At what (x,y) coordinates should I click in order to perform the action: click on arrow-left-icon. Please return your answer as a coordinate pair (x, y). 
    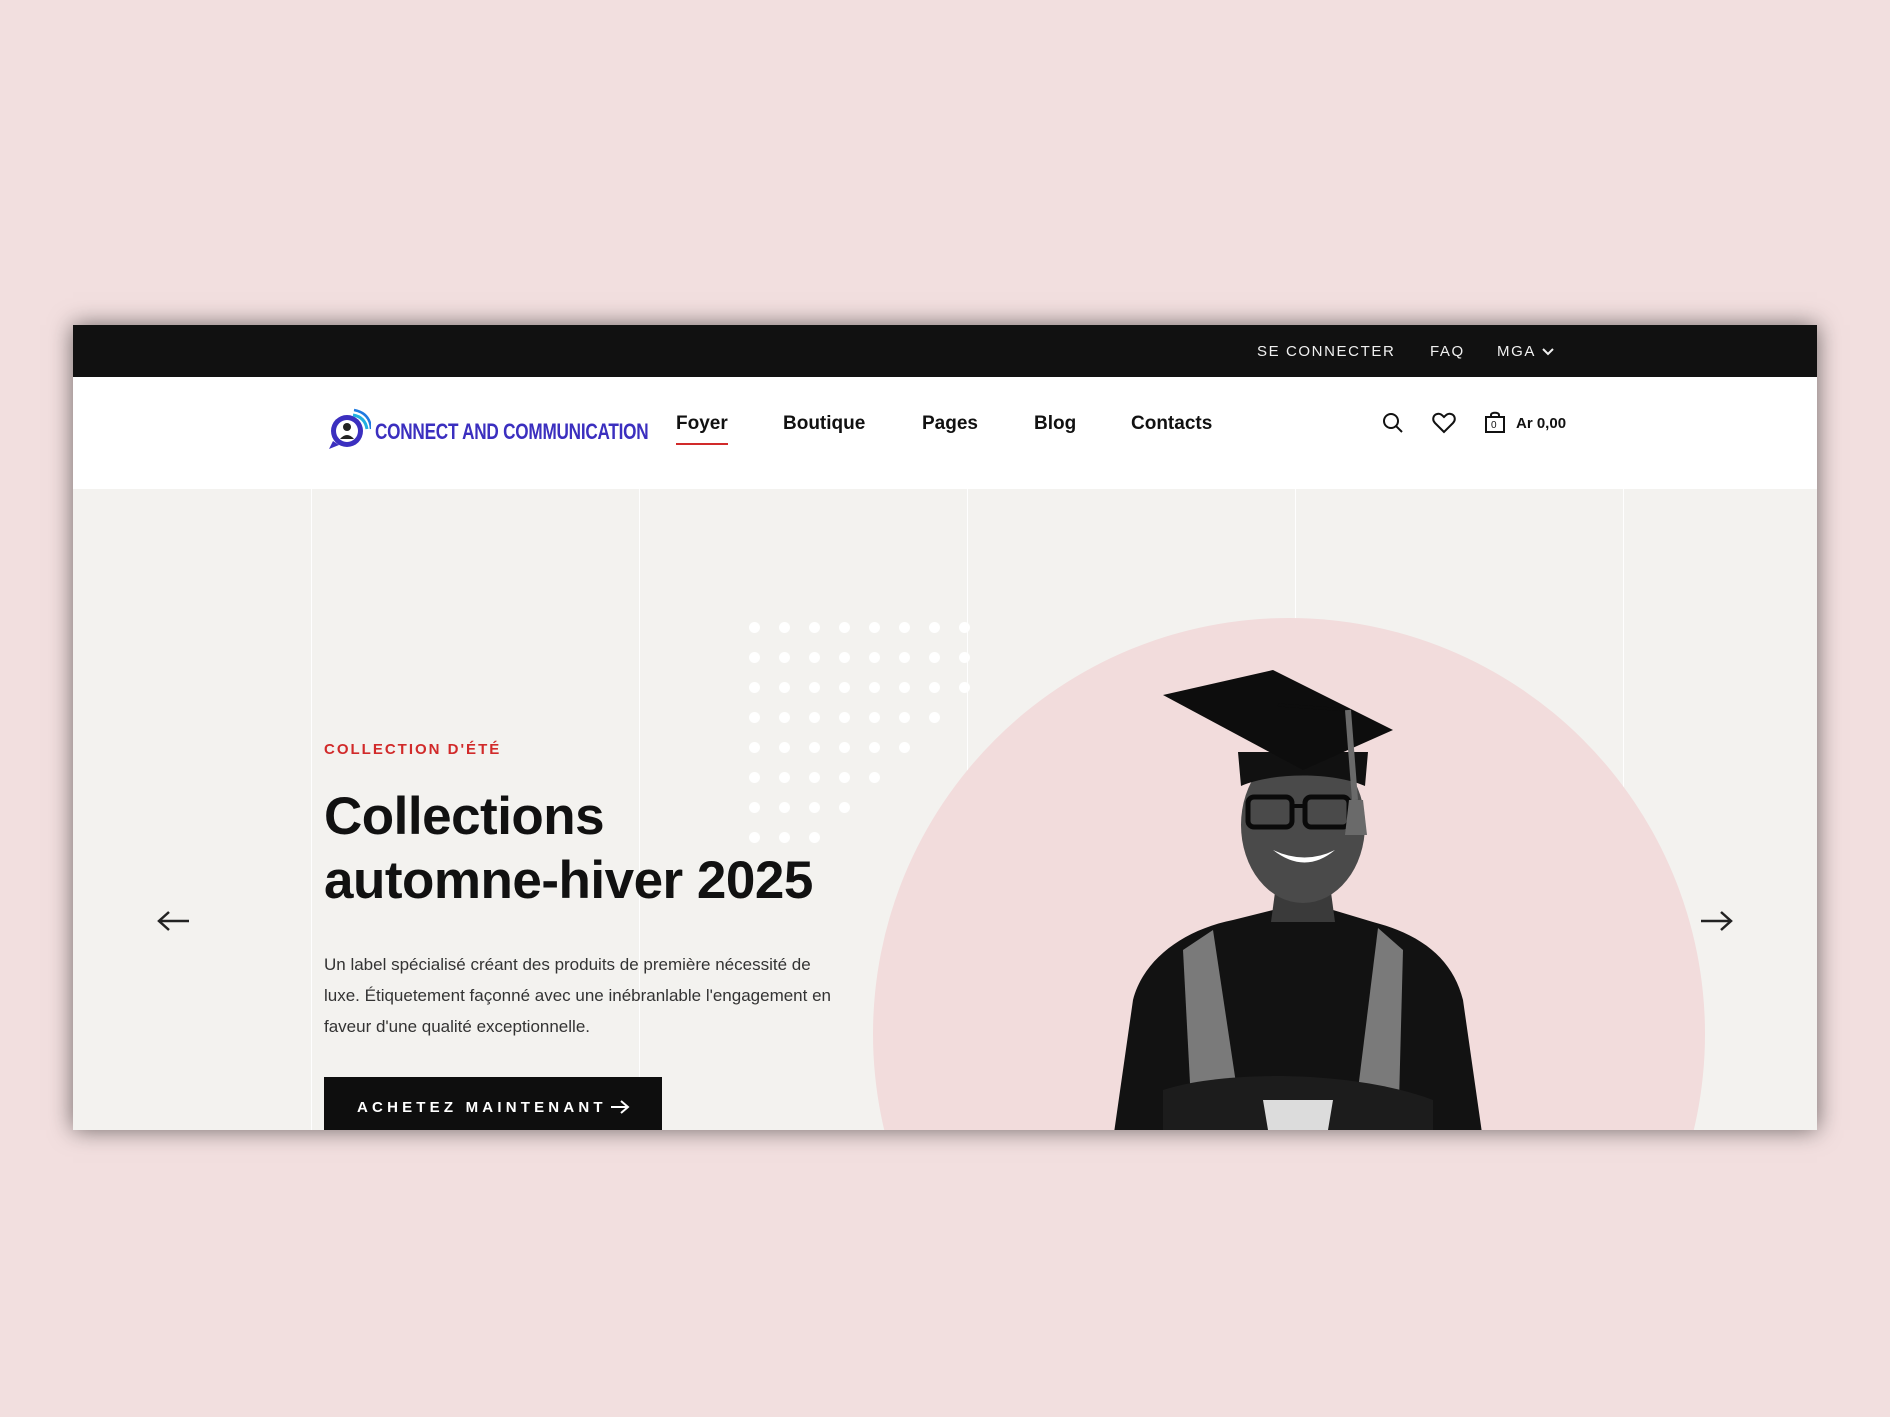
    Looking at the image, I should click on (174, 921).